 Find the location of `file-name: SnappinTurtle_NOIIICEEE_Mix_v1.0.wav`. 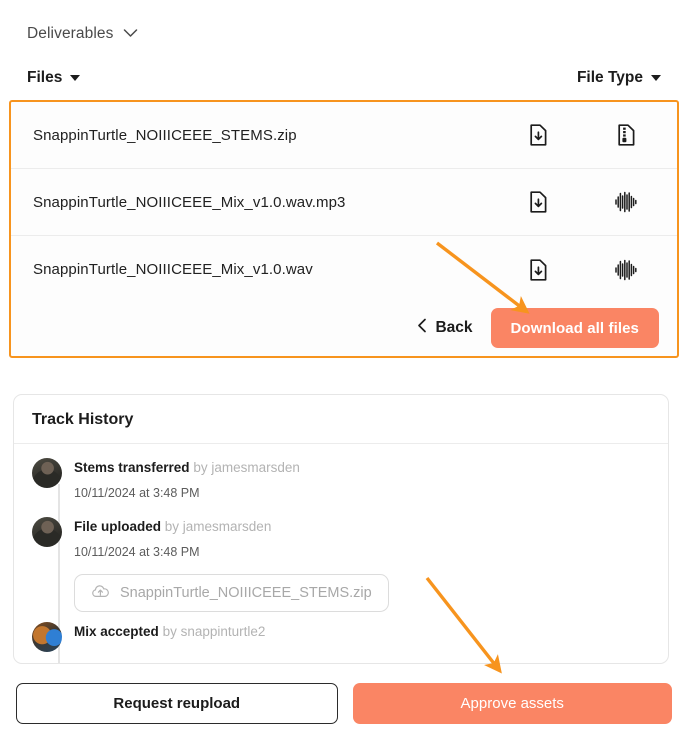

file-name: SnappinTurtle_NOIIICEEE_Mix_v1.0.wav is located at coordinates (173, 269).